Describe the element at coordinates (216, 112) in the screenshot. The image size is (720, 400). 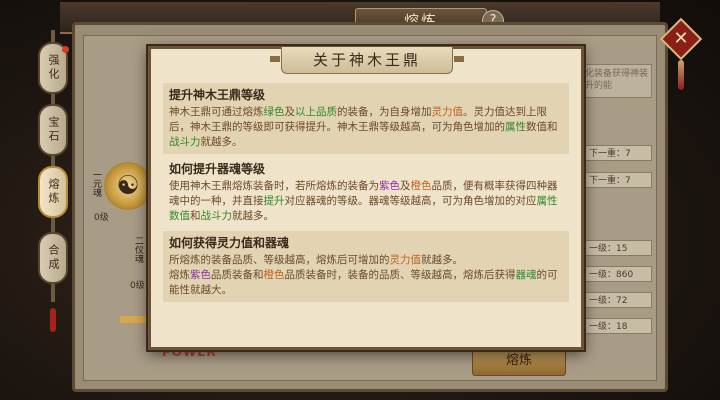
I see `body-text: 神木王鼎可通过熔炼` at that location.